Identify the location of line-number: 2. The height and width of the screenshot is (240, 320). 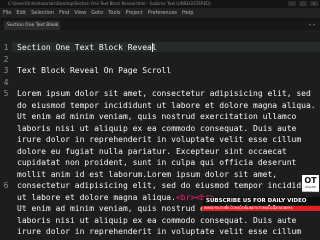
(6, 59).